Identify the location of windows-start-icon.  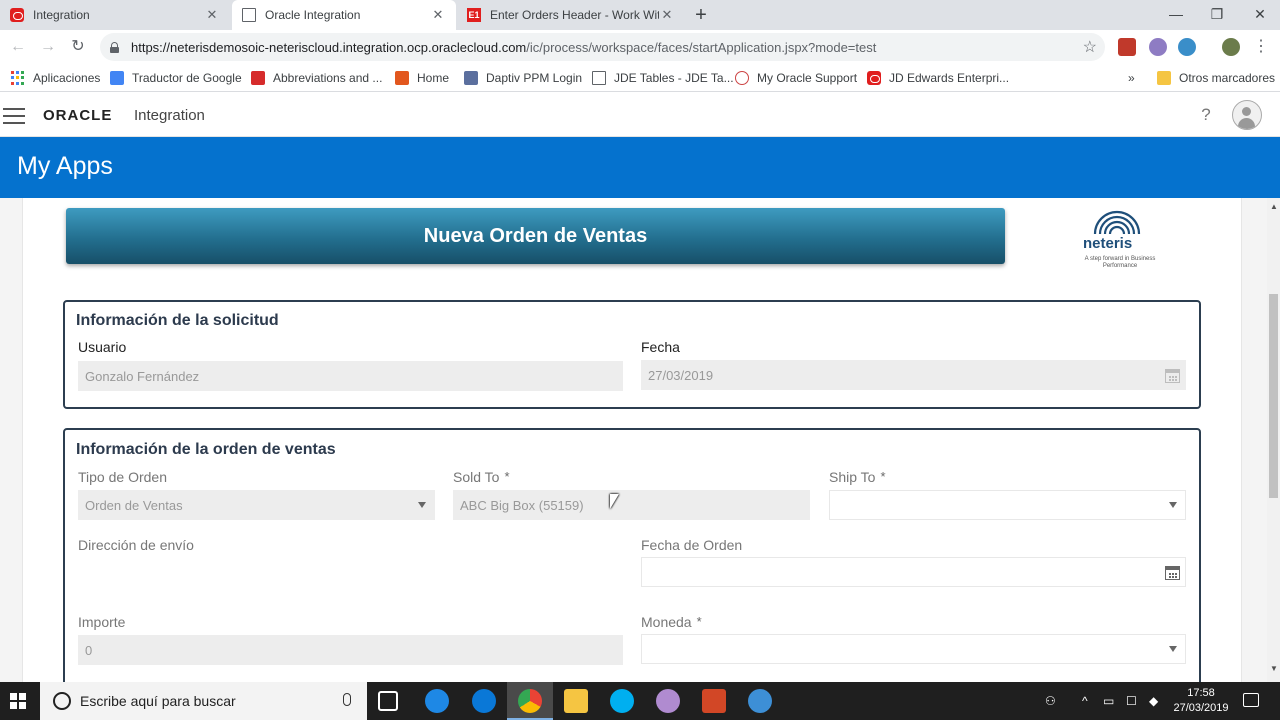
(18, 701).